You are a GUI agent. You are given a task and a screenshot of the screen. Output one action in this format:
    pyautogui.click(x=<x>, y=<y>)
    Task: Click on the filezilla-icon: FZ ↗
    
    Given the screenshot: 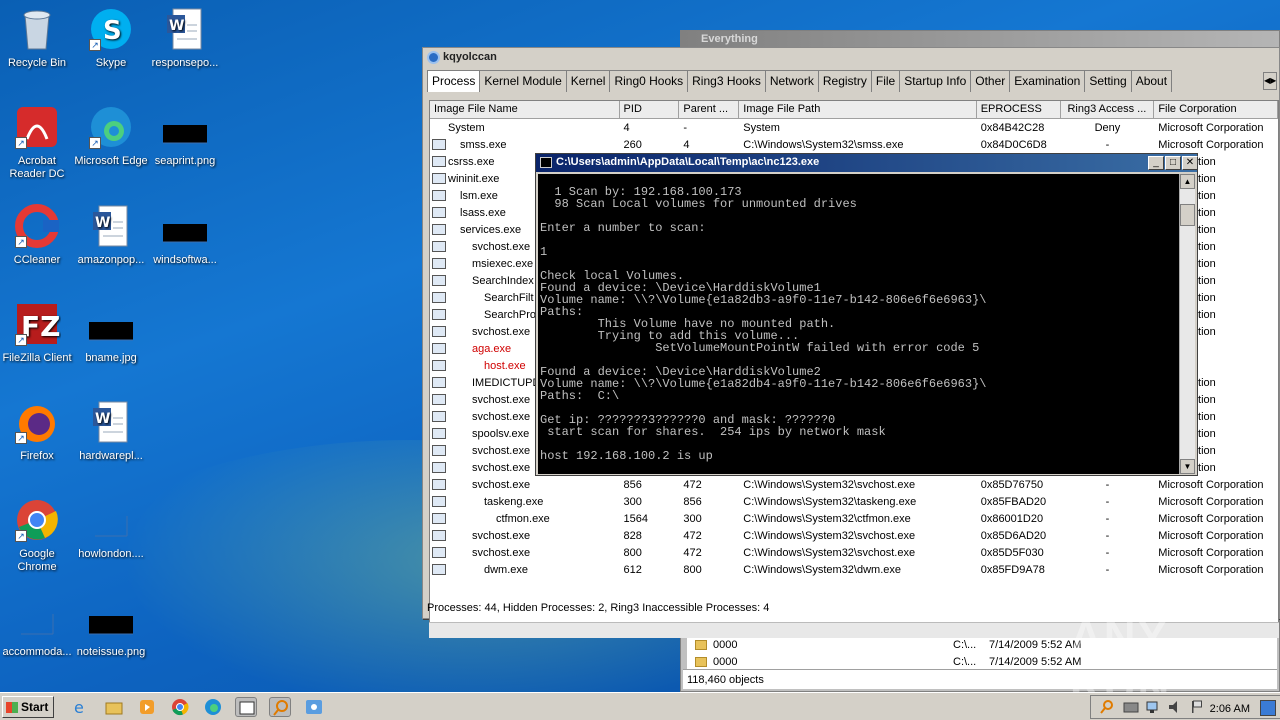 What is the action you would take?
    pyautogui.click(x=37, y=324)
    